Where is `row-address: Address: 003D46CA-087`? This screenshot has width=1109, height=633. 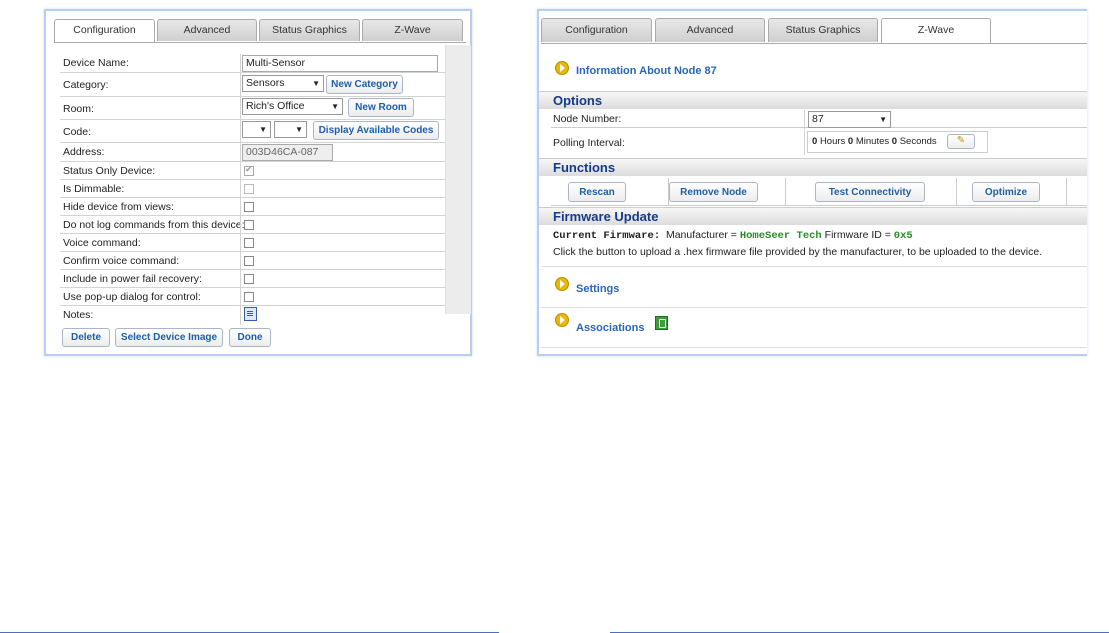 row-address: Address: 003D46CA-087 is located at coordinates (252, 152).